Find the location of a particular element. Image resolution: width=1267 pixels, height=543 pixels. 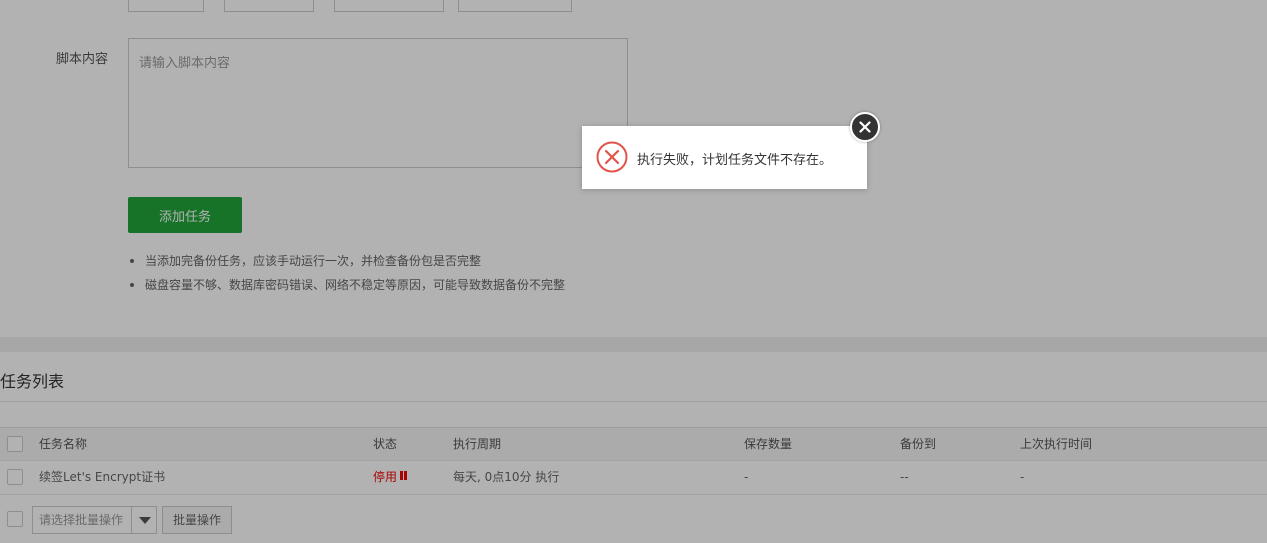

close-icon is located at coordinates (865, 127).